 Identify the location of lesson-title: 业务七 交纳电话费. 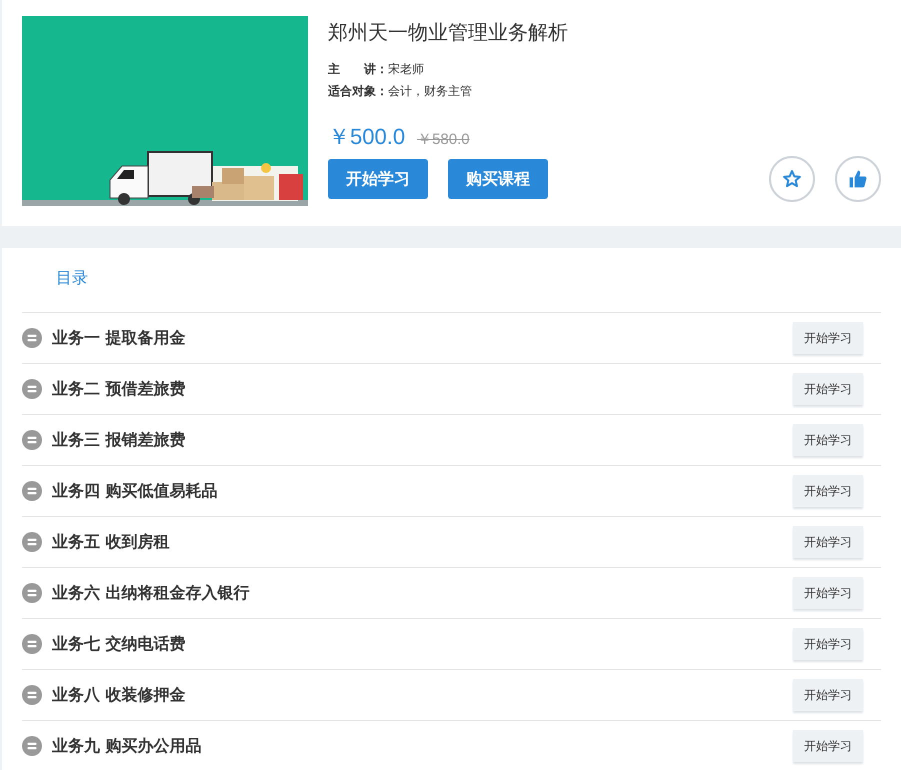
(422, 644).